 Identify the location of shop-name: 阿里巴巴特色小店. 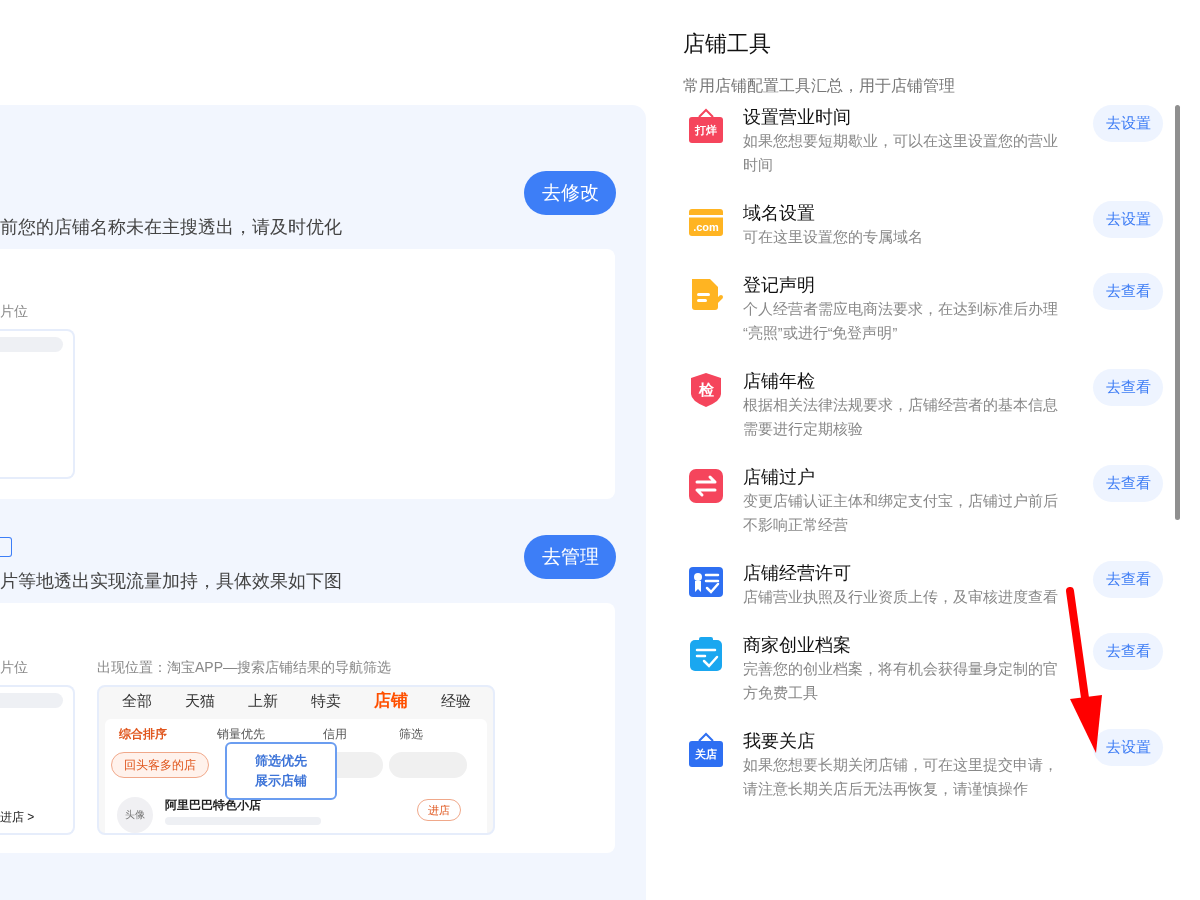
(213, 805).